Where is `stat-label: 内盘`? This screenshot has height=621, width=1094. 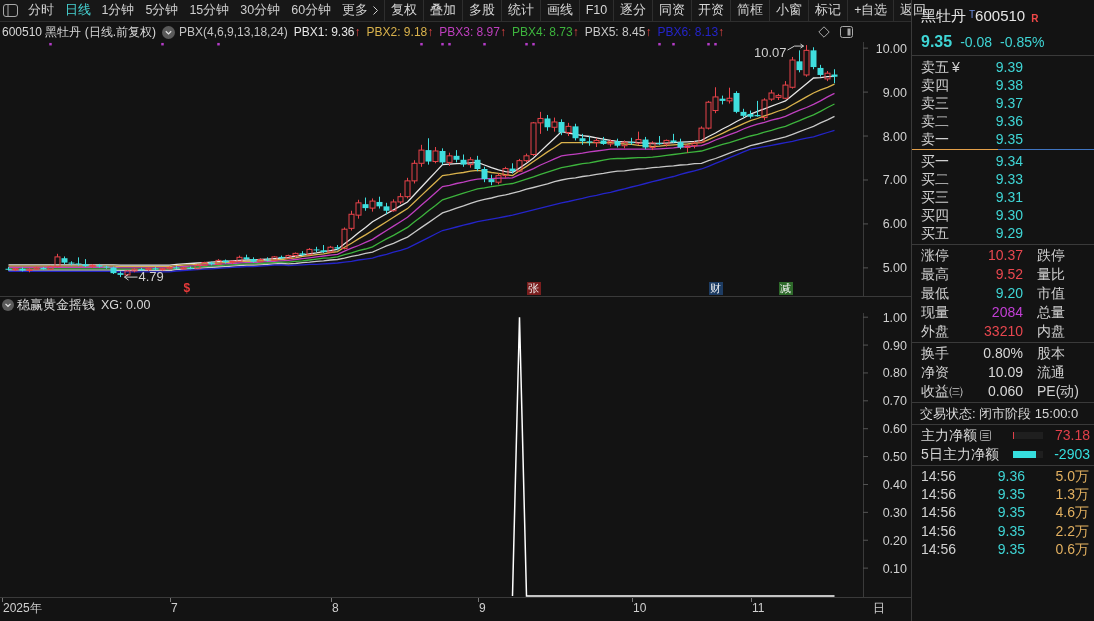
stat-label: 内盘 is located at coordinates (1051, 331).